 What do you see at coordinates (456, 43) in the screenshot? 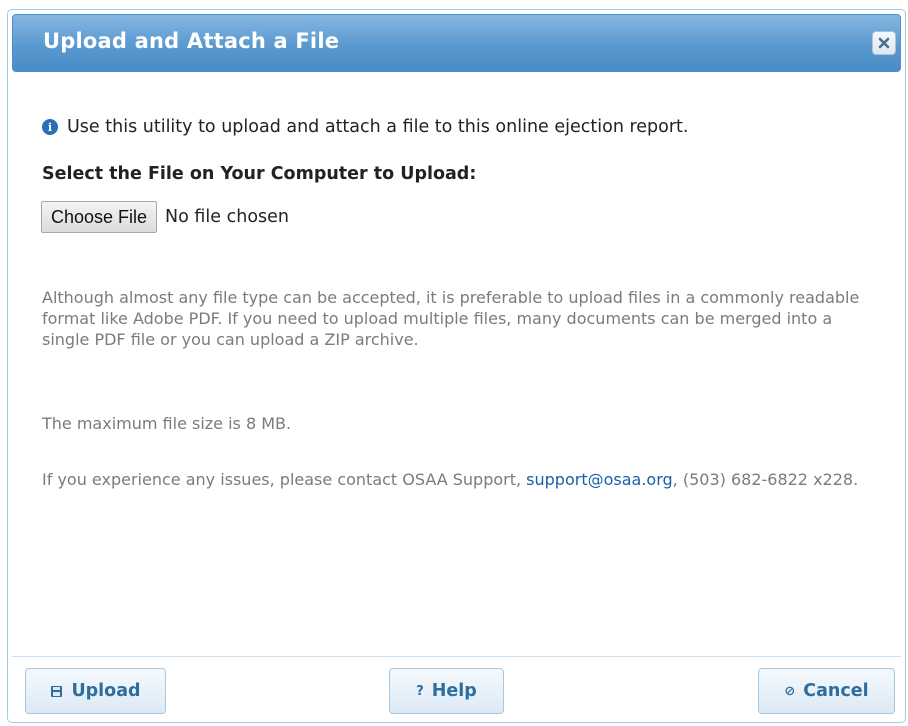
I see `dialog-titlebar: Upload and Attach a File` at bounding box center [456, 43].